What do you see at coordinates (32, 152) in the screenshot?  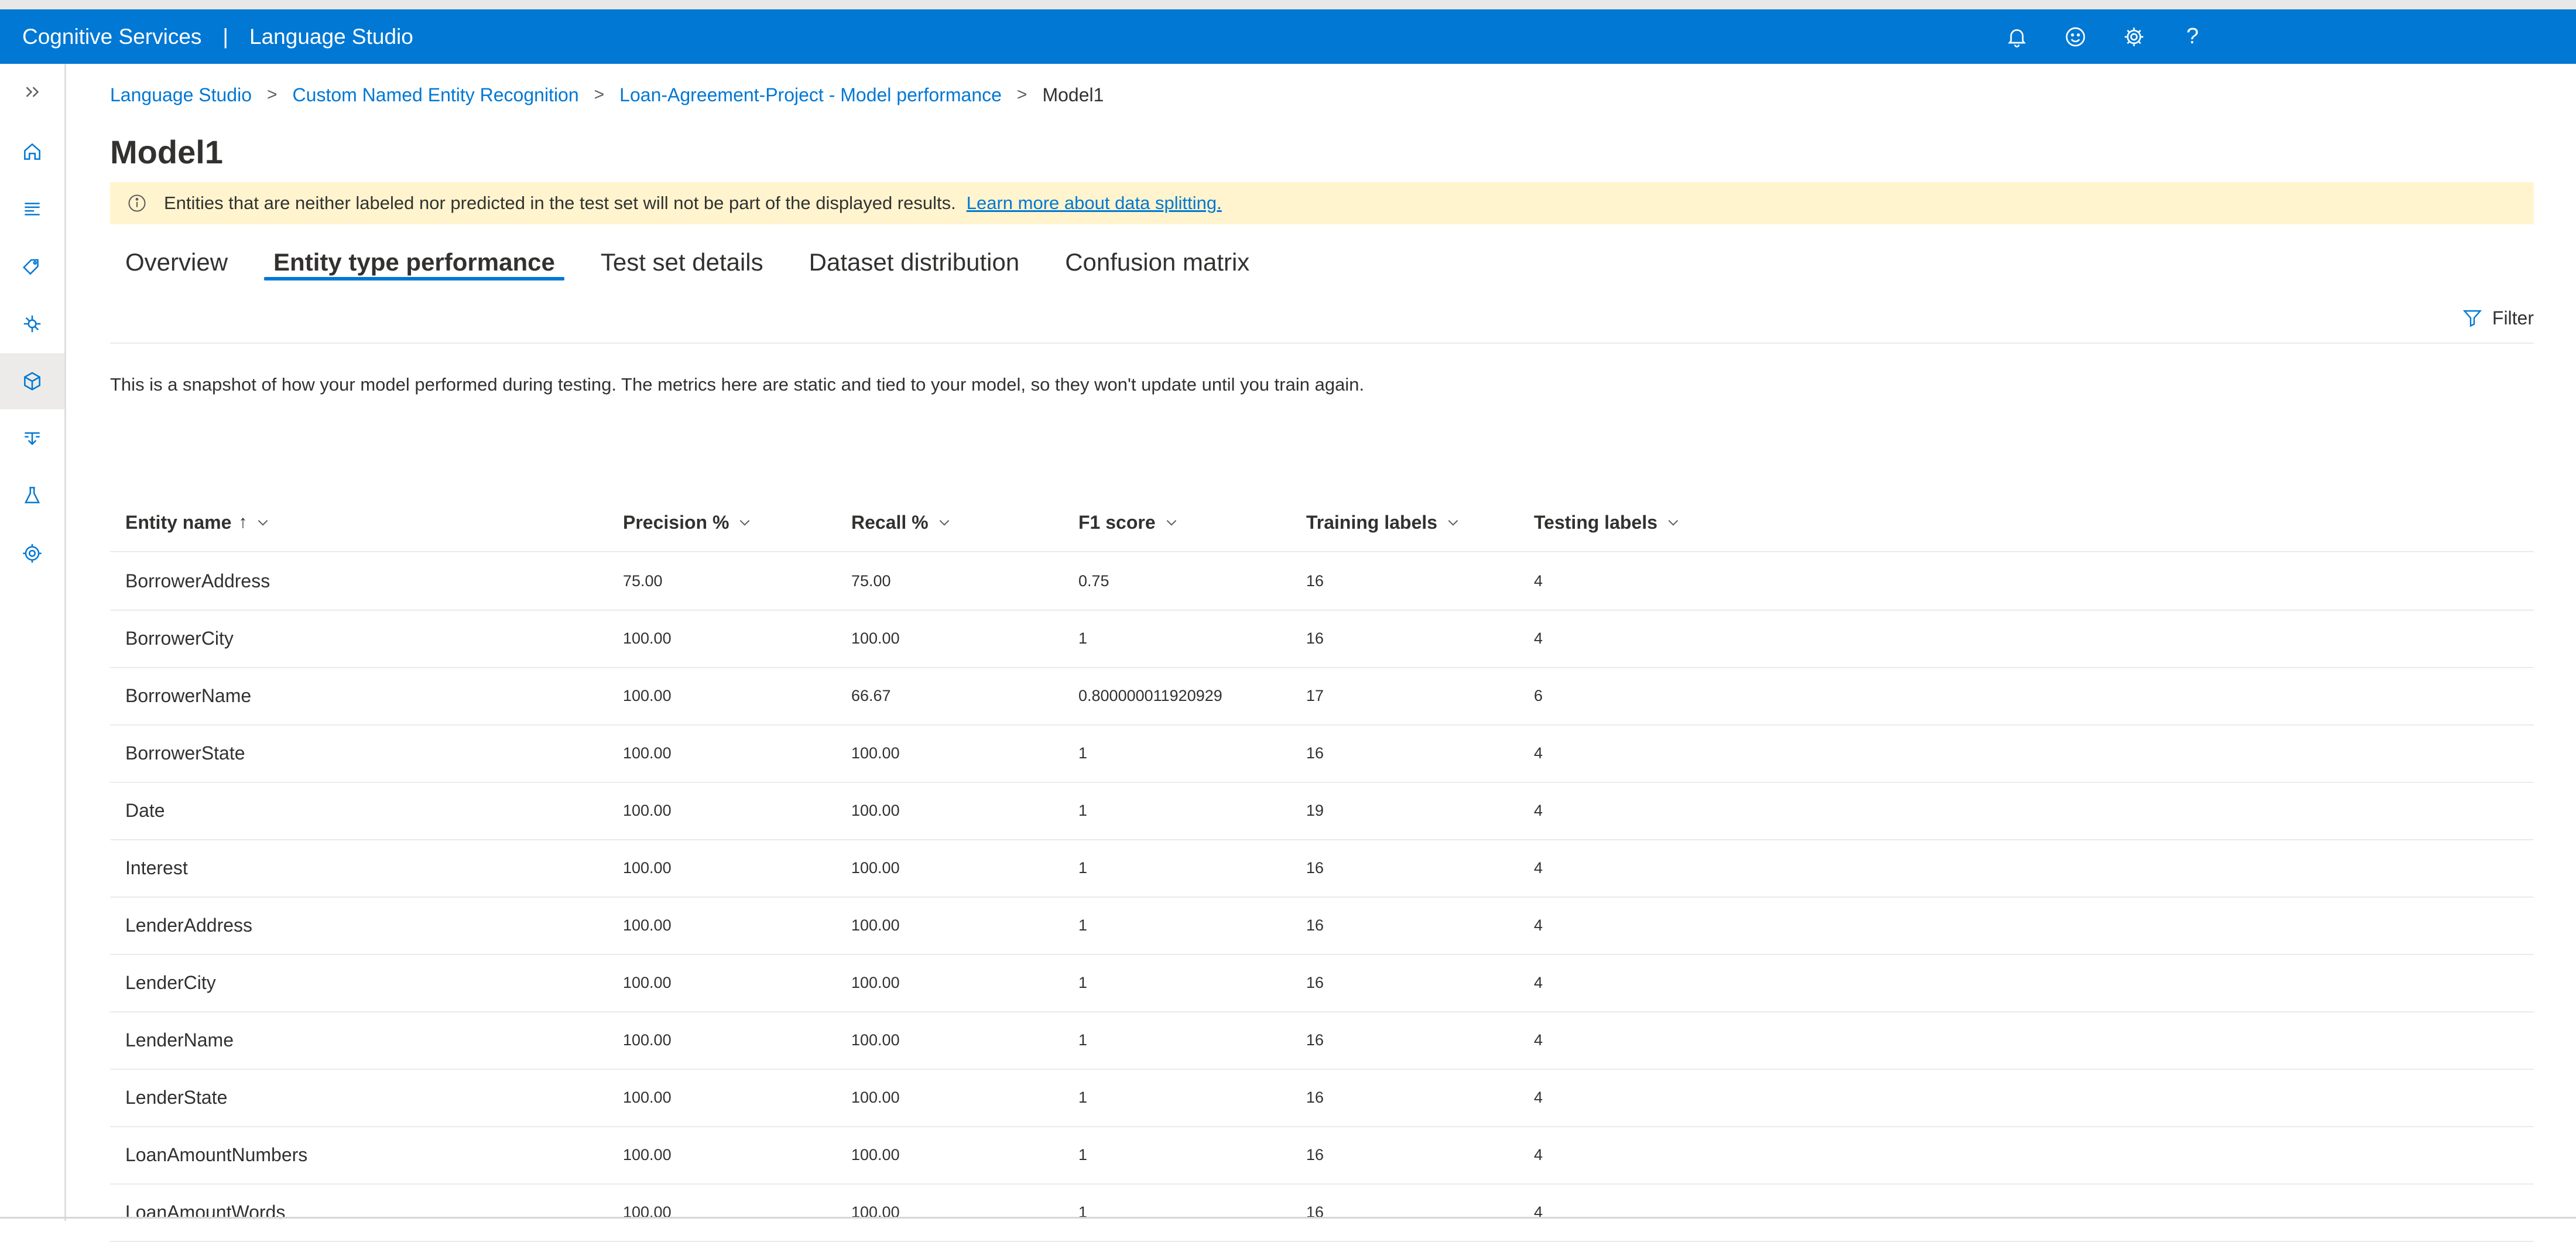 I see `nav-home` at bounding box center [32, 152].